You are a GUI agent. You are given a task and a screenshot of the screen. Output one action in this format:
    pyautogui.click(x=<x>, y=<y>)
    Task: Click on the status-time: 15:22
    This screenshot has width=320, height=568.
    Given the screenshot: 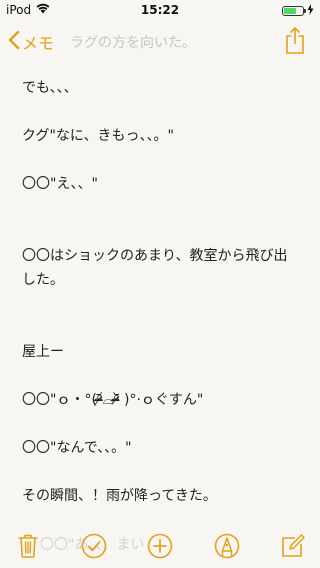 What is the action you would take?
    pyautogui.click(x=160, y=10)
    